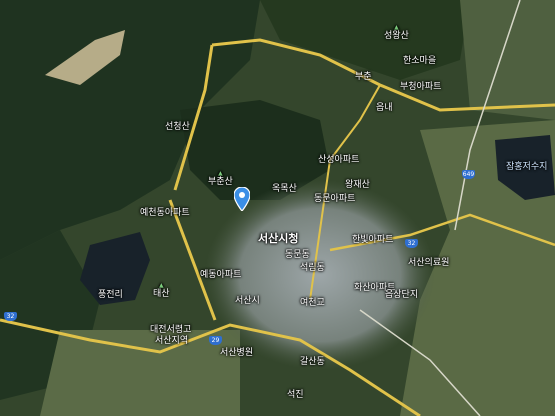 The image size is (555, 416). What do you see at coordinates (221, 275) in the screenshot?
I see `label-yedongapt: 예동아파트` at bounding box center [221, 275].